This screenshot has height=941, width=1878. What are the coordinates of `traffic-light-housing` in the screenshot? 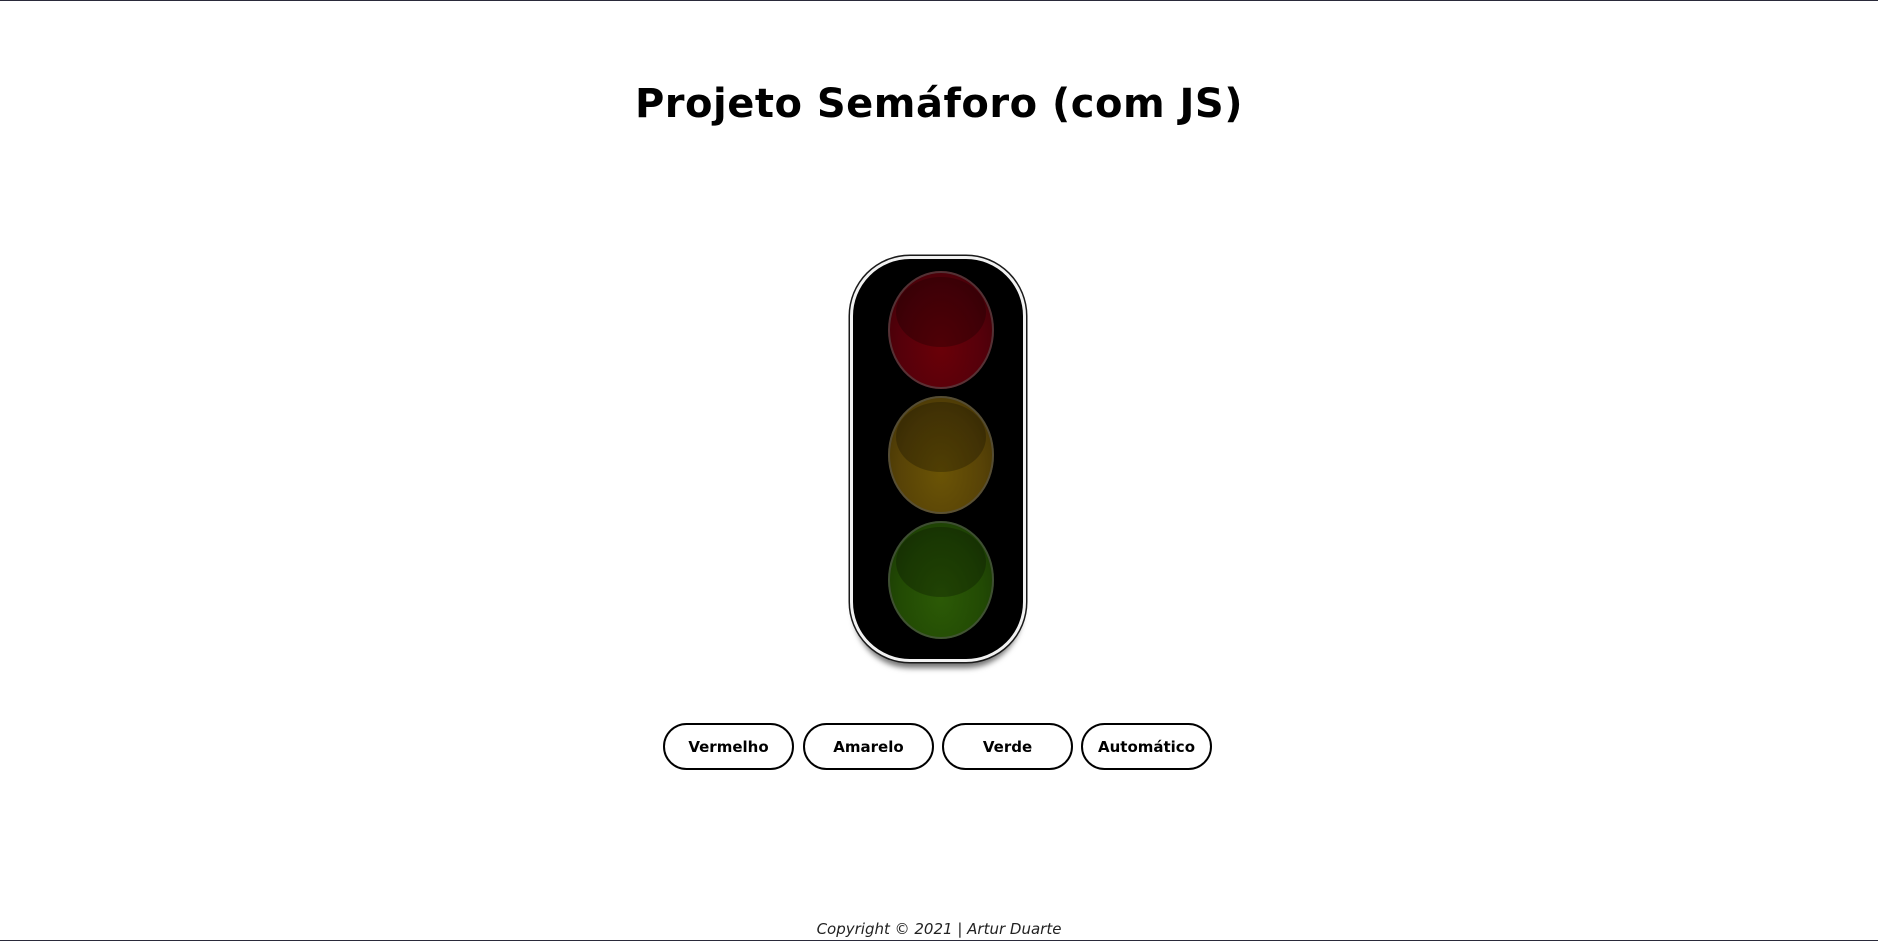 It's located at (938, 459).